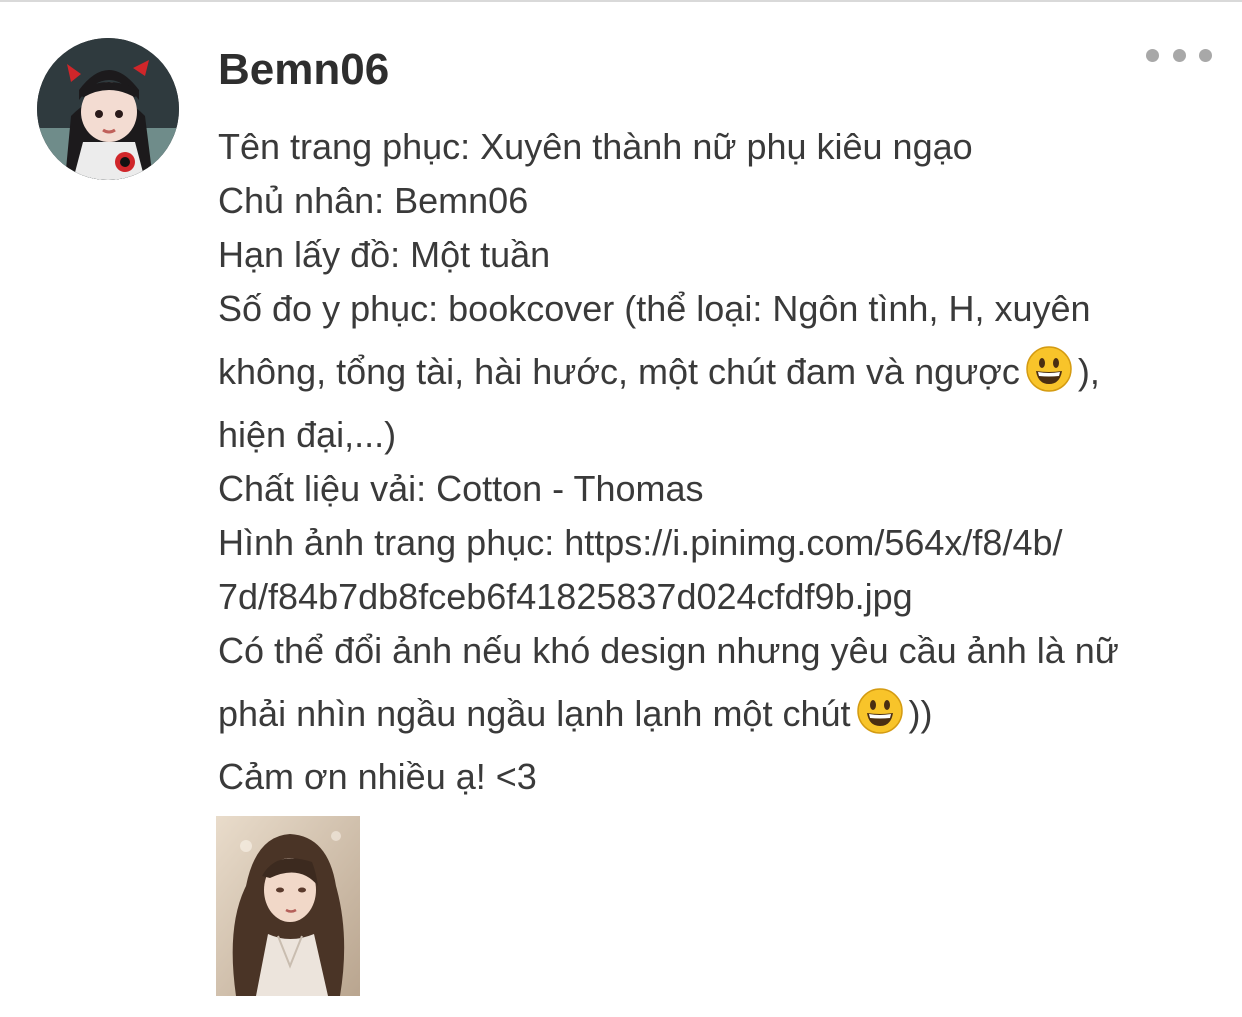  I want to click on comment-line: Chất liệu vải: Cotton - Thomas, so click(461, 488).